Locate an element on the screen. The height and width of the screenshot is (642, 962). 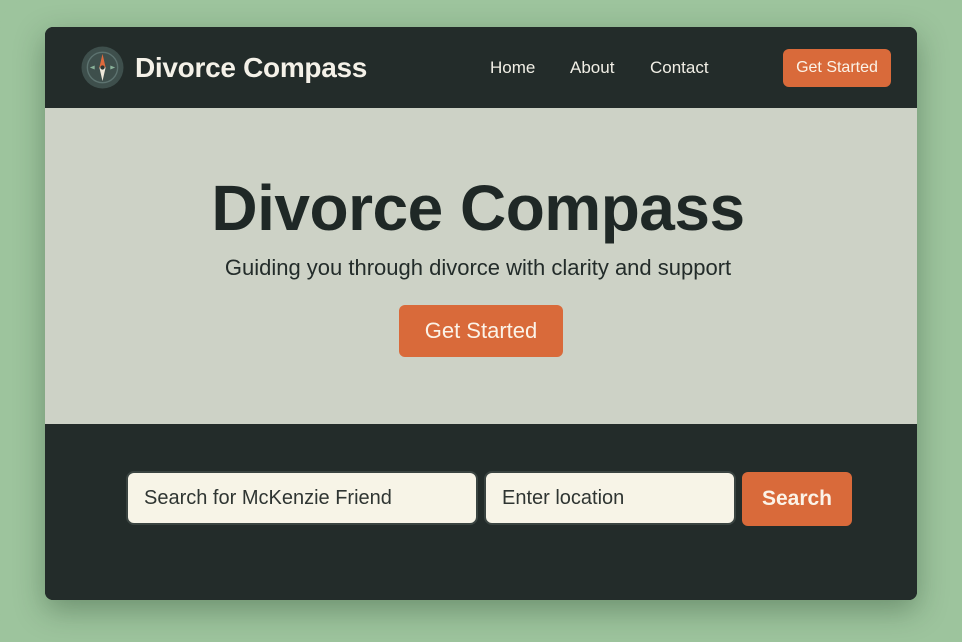
compass-icon is located at coordinates (102, 67).